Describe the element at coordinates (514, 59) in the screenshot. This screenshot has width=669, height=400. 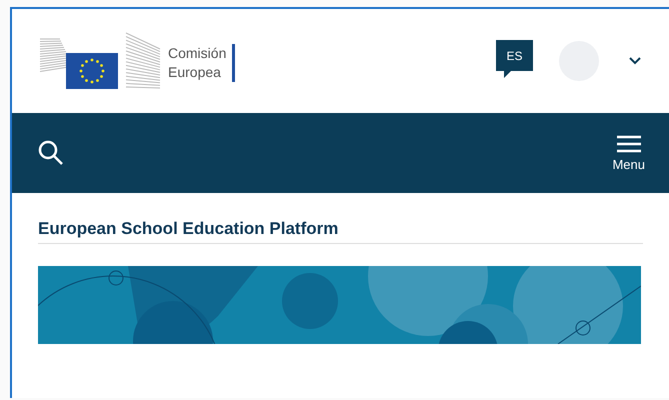
I see `language-button: ES` at that location.